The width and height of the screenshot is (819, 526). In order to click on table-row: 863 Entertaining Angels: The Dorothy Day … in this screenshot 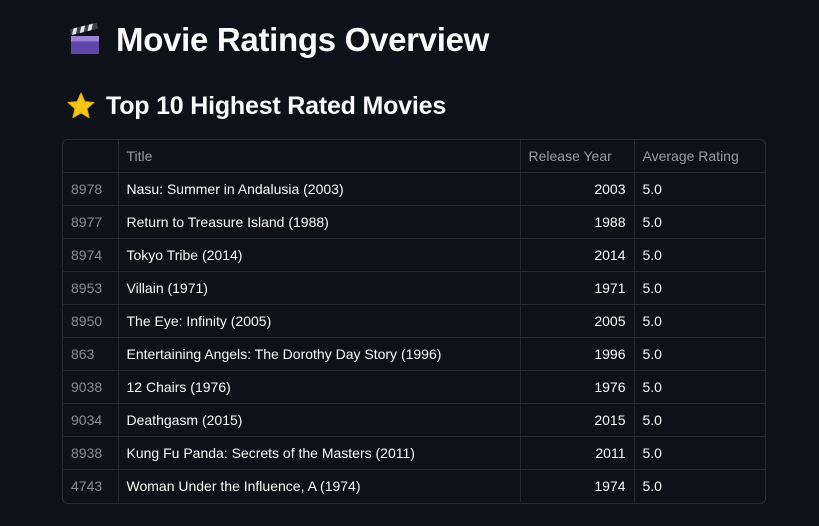, I will do `click(414, 354)`.